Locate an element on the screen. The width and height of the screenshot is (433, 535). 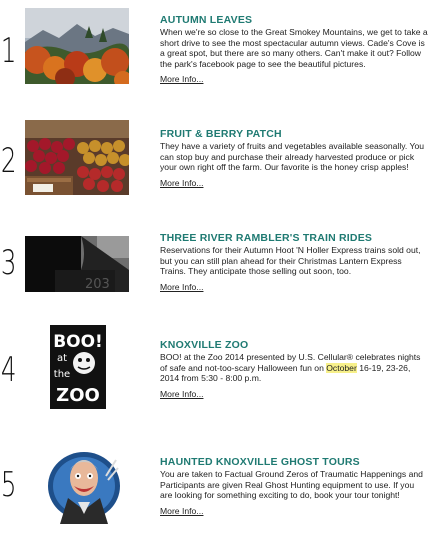
train-photo: 203 is located at coordinates (77, 264).